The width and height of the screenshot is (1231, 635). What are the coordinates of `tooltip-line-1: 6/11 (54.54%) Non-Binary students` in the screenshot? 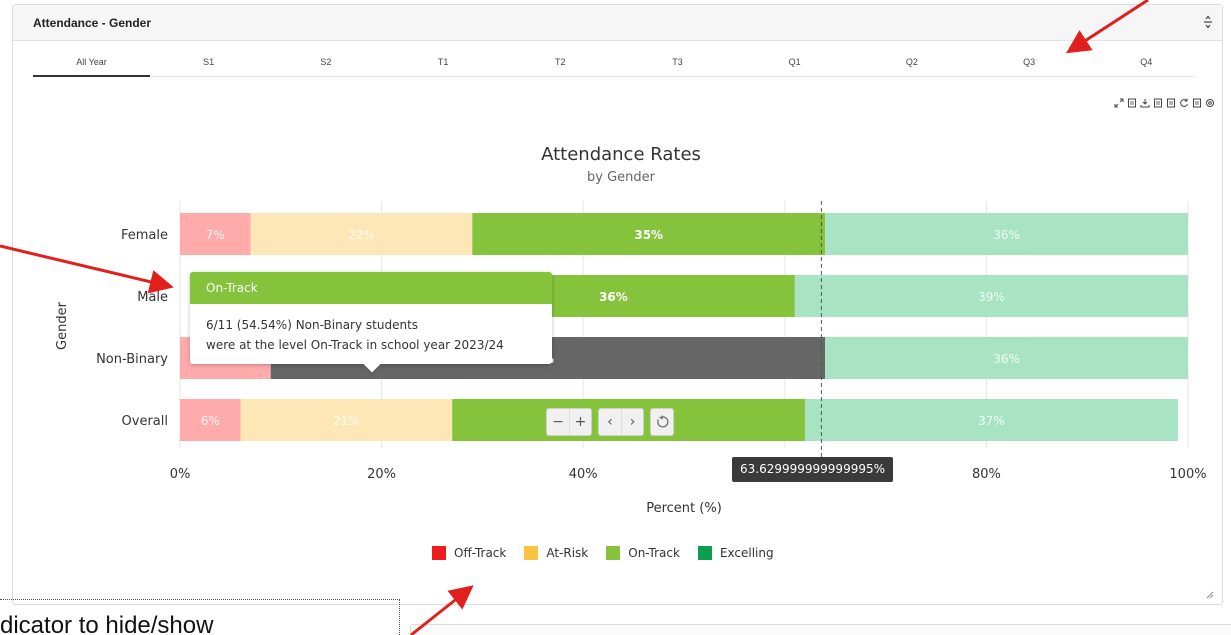 It's located at (312, 325).